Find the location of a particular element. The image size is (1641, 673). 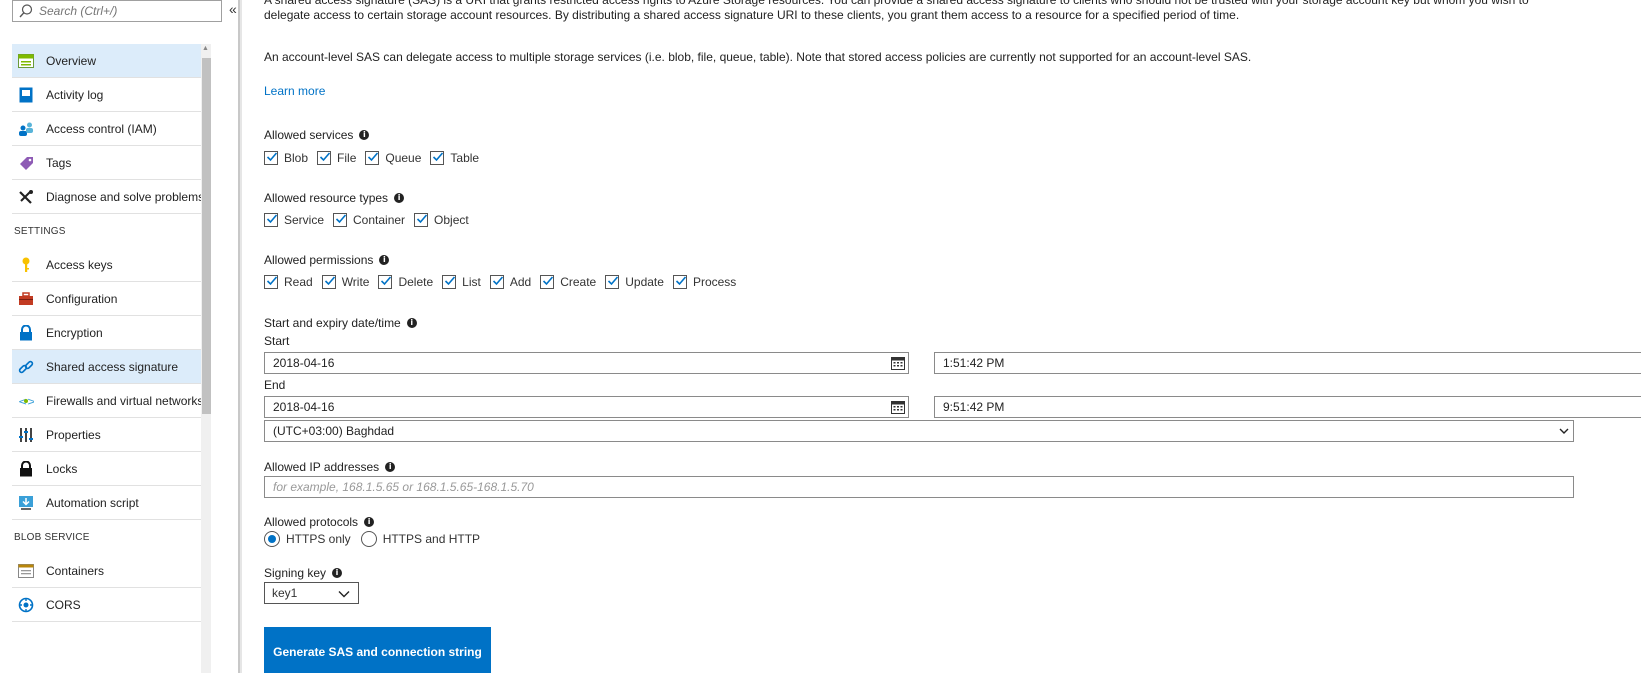

checkbox-write: Write is located at coordinates (345, 282).